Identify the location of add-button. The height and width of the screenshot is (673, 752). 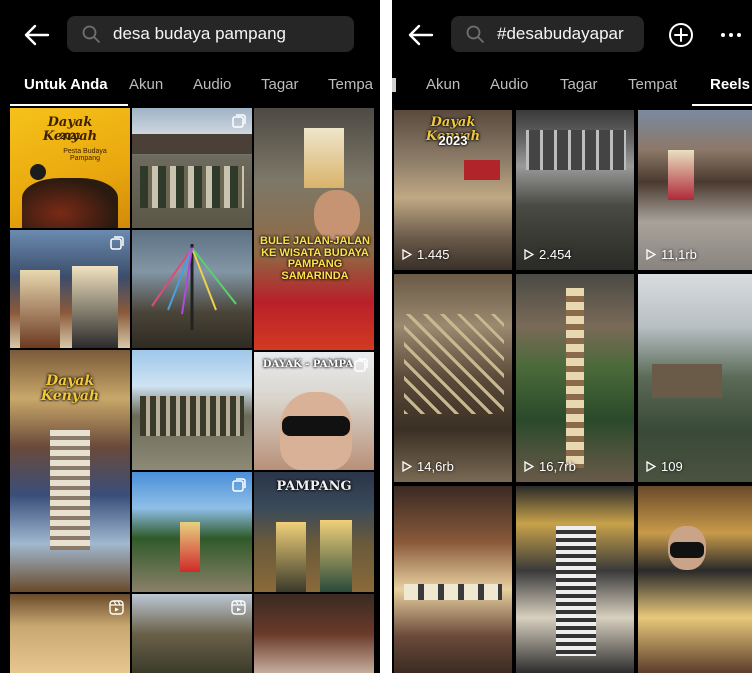
(681, 35).